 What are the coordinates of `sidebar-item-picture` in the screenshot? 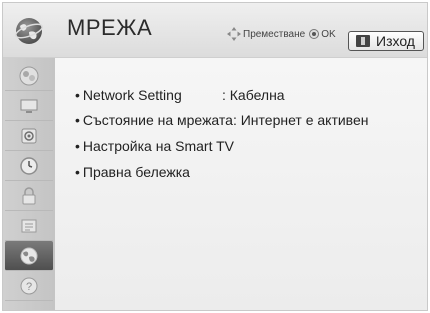 It's located at (29, 76).